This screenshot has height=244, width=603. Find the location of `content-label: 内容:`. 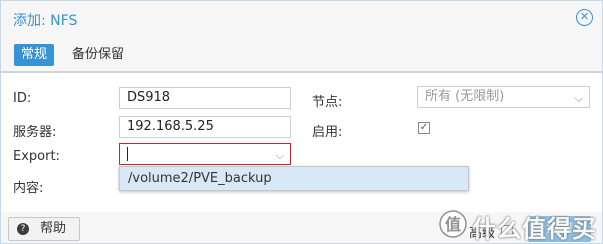

content-label: 内容: is located at coordinates (28, 188).